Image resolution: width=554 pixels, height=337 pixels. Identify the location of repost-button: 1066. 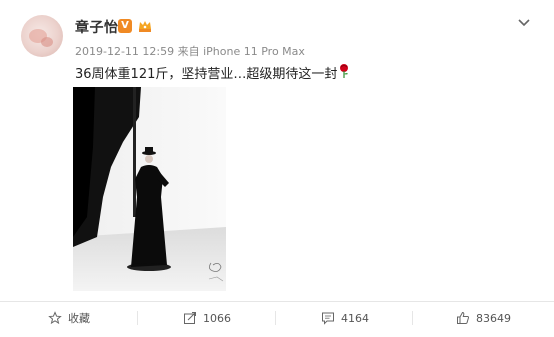
(207, 318).